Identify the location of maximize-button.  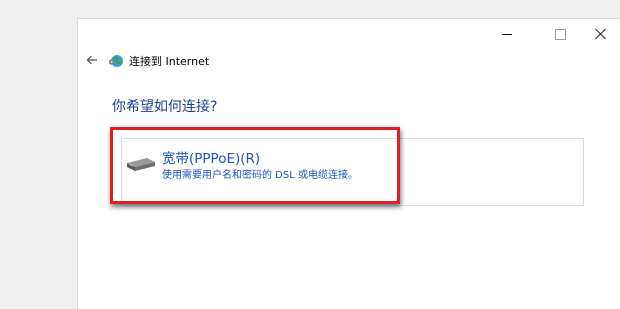
(560, 34).